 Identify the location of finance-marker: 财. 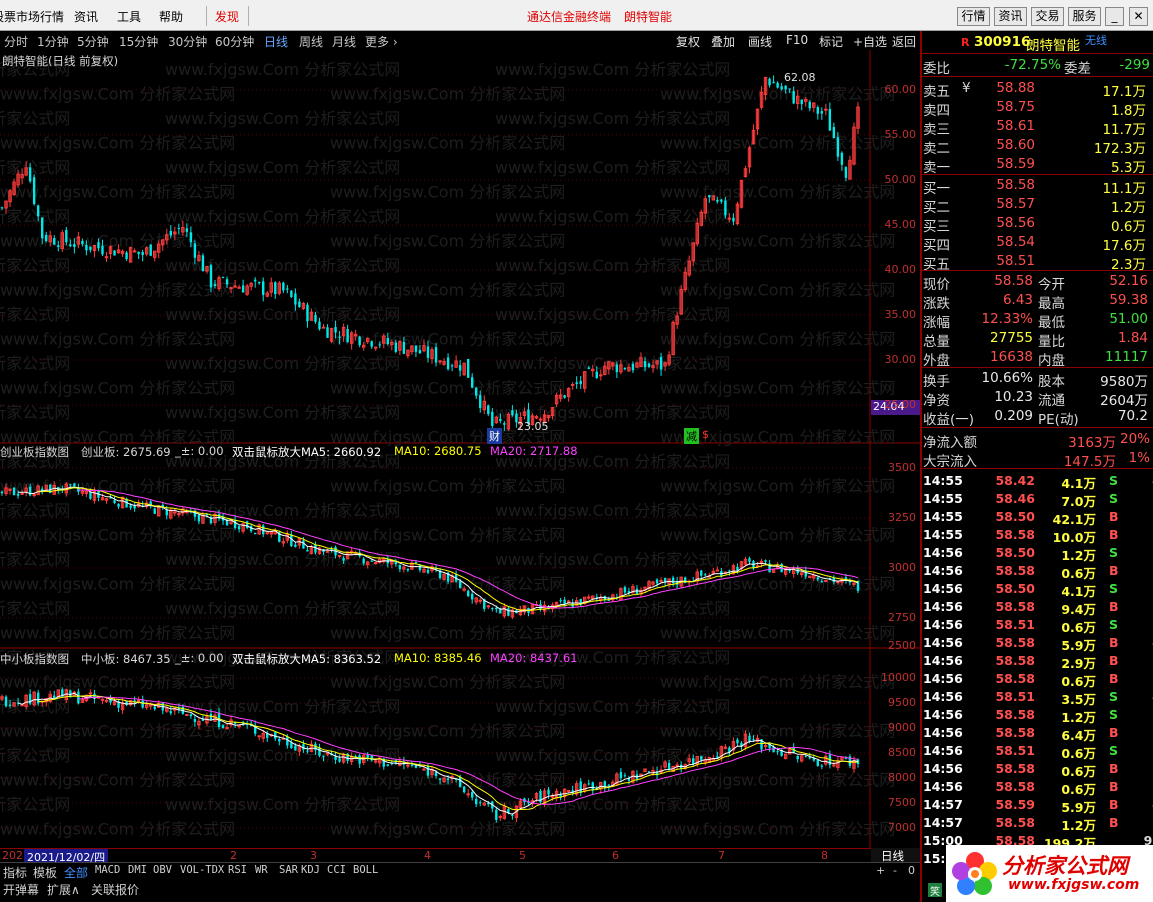
(494, 436).